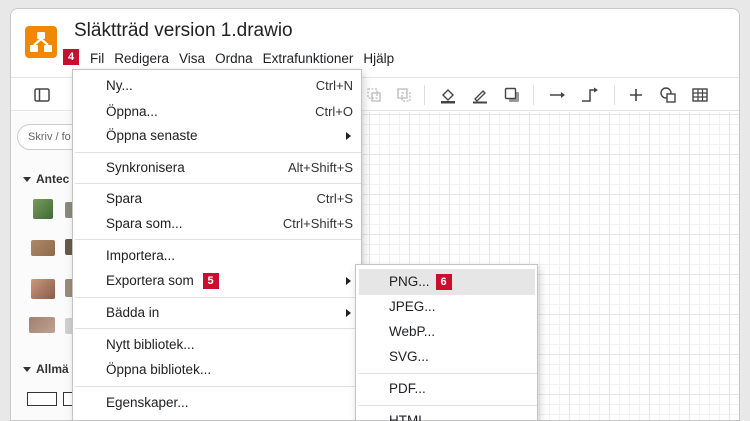 This screenshot has width=750, height=421. I want to click on shortcut-label: Ctrl+O, so click(334, 111).